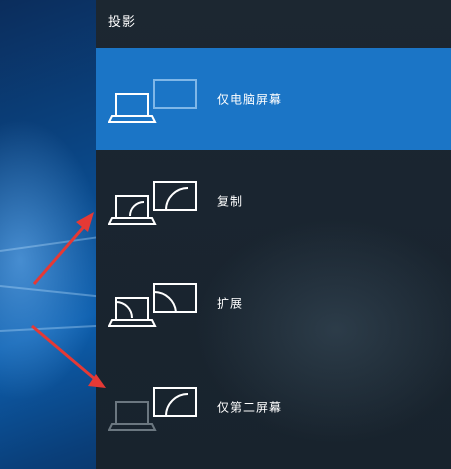 The height and width of the screenshot is (469, 451). What do you see at coordinates (152, 305) in the screenshot?
I see `extend-icon` at bounding box center [152, 305].